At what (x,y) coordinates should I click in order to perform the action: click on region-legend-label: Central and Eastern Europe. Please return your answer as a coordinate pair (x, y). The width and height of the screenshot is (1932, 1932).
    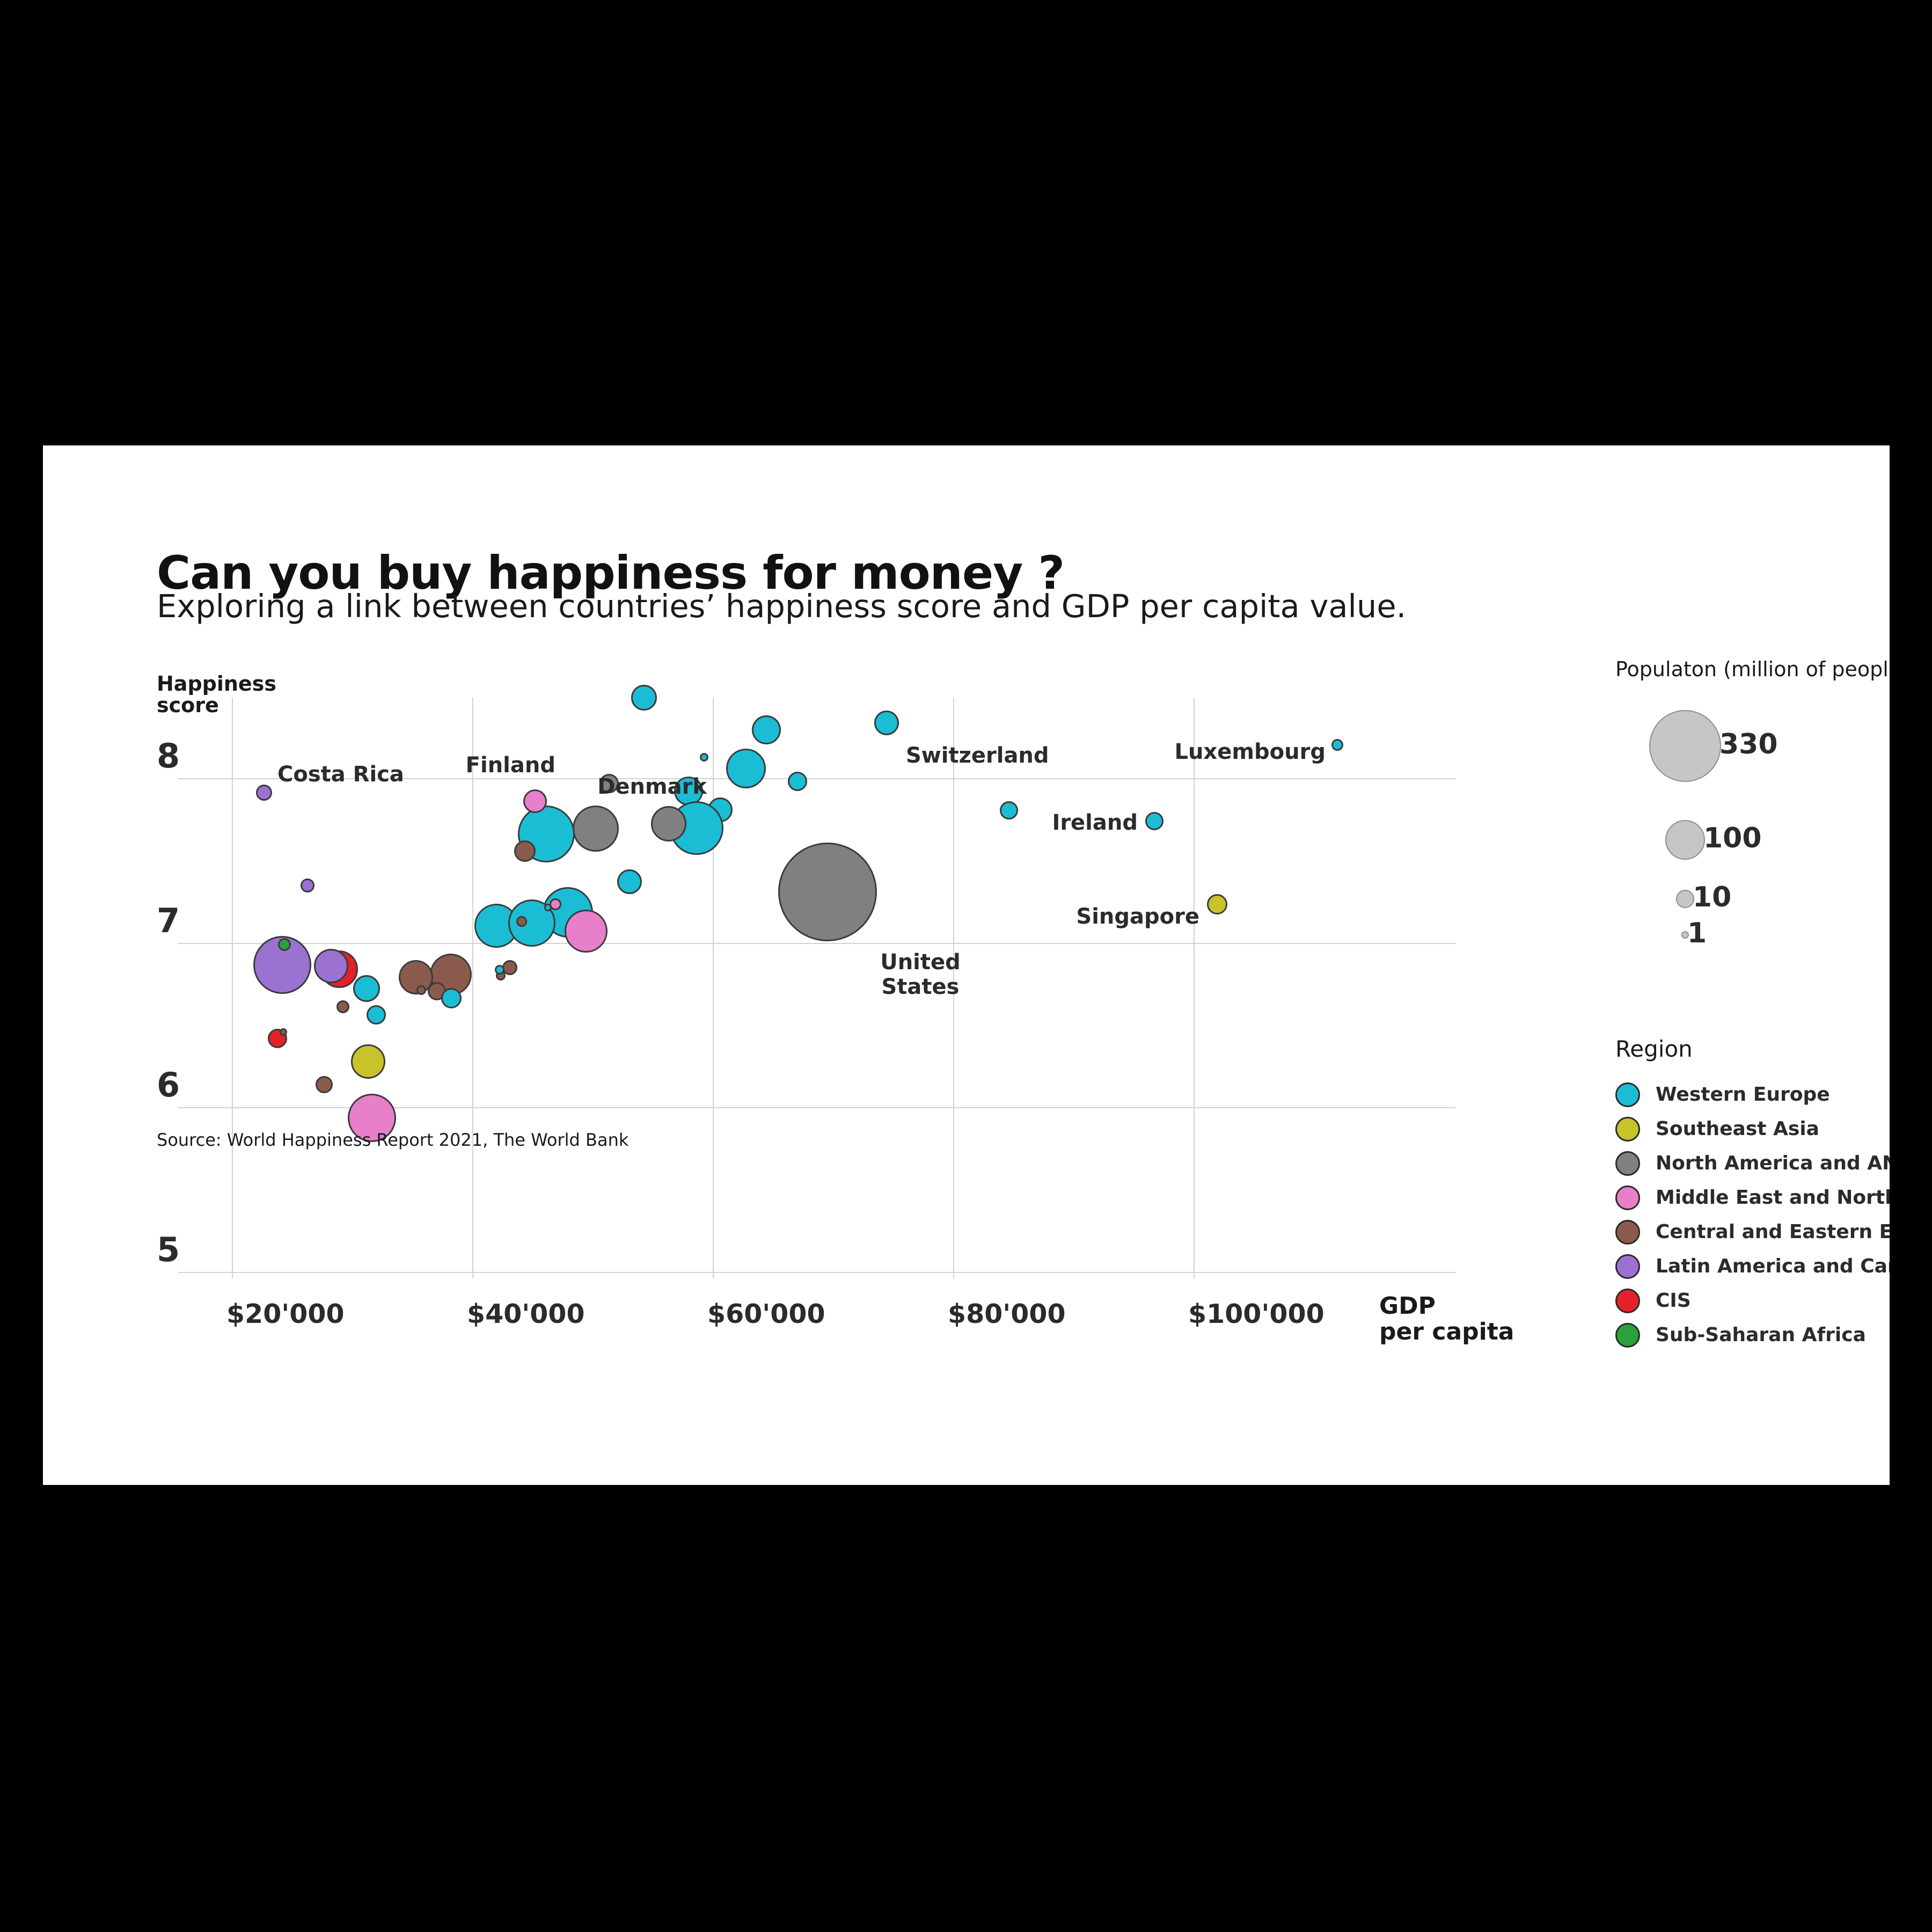
    Looking at the image, I should click on (1773, 1232).